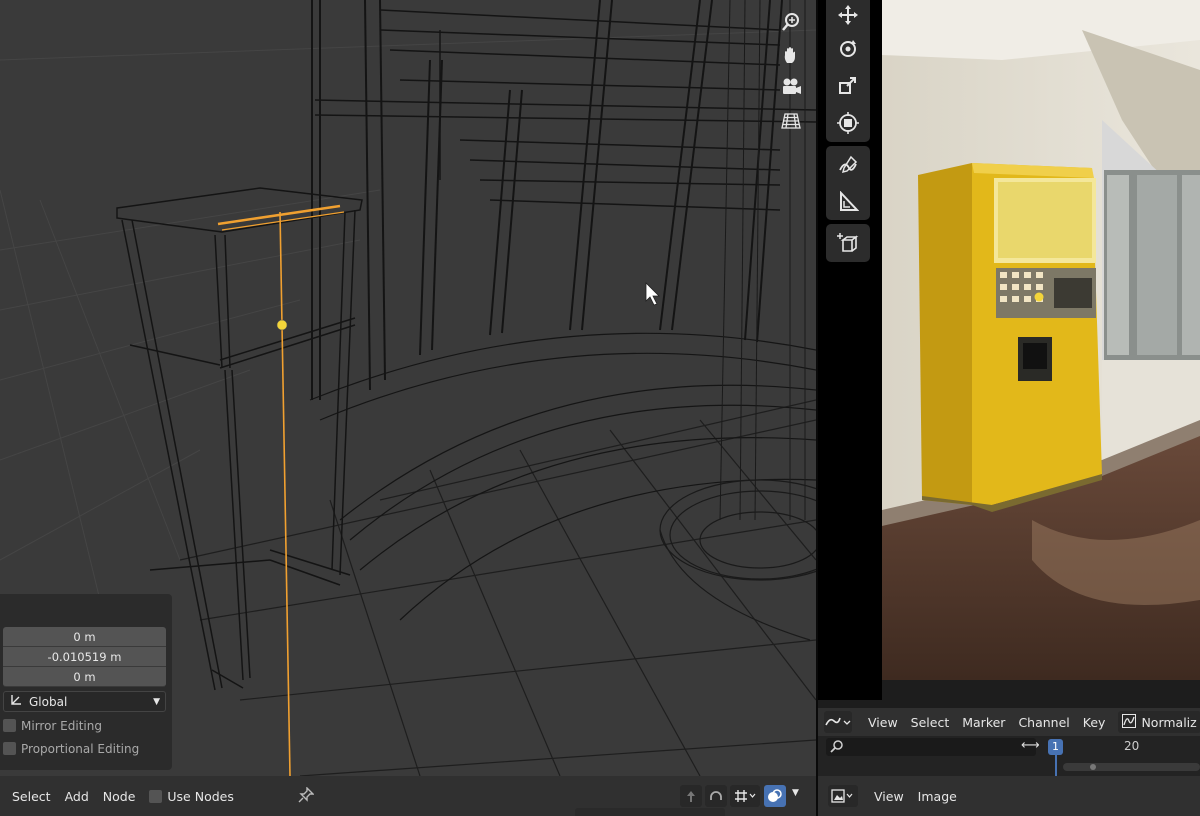  I want to click on use-nodes-label: Use Nodes, so click(200, 796).